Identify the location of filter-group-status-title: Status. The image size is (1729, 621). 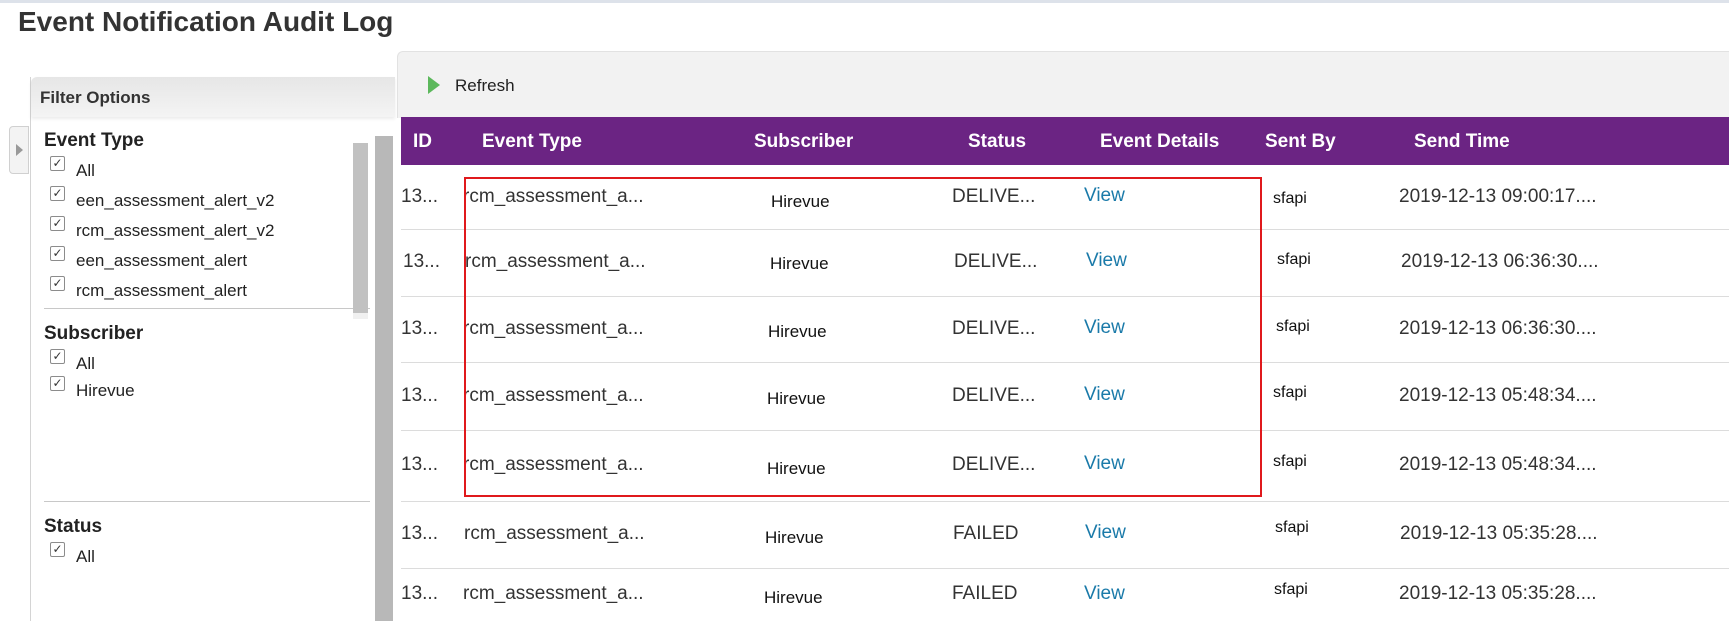
(73, 526).